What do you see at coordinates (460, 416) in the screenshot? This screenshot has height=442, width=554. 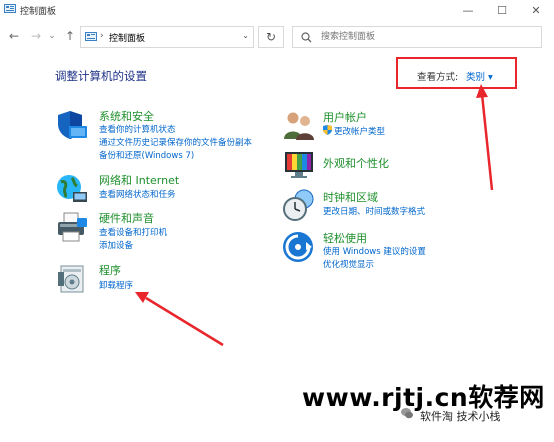 I see `watermark-subtext: 软件淘 技术小栈` at bounding box center [460, 416].